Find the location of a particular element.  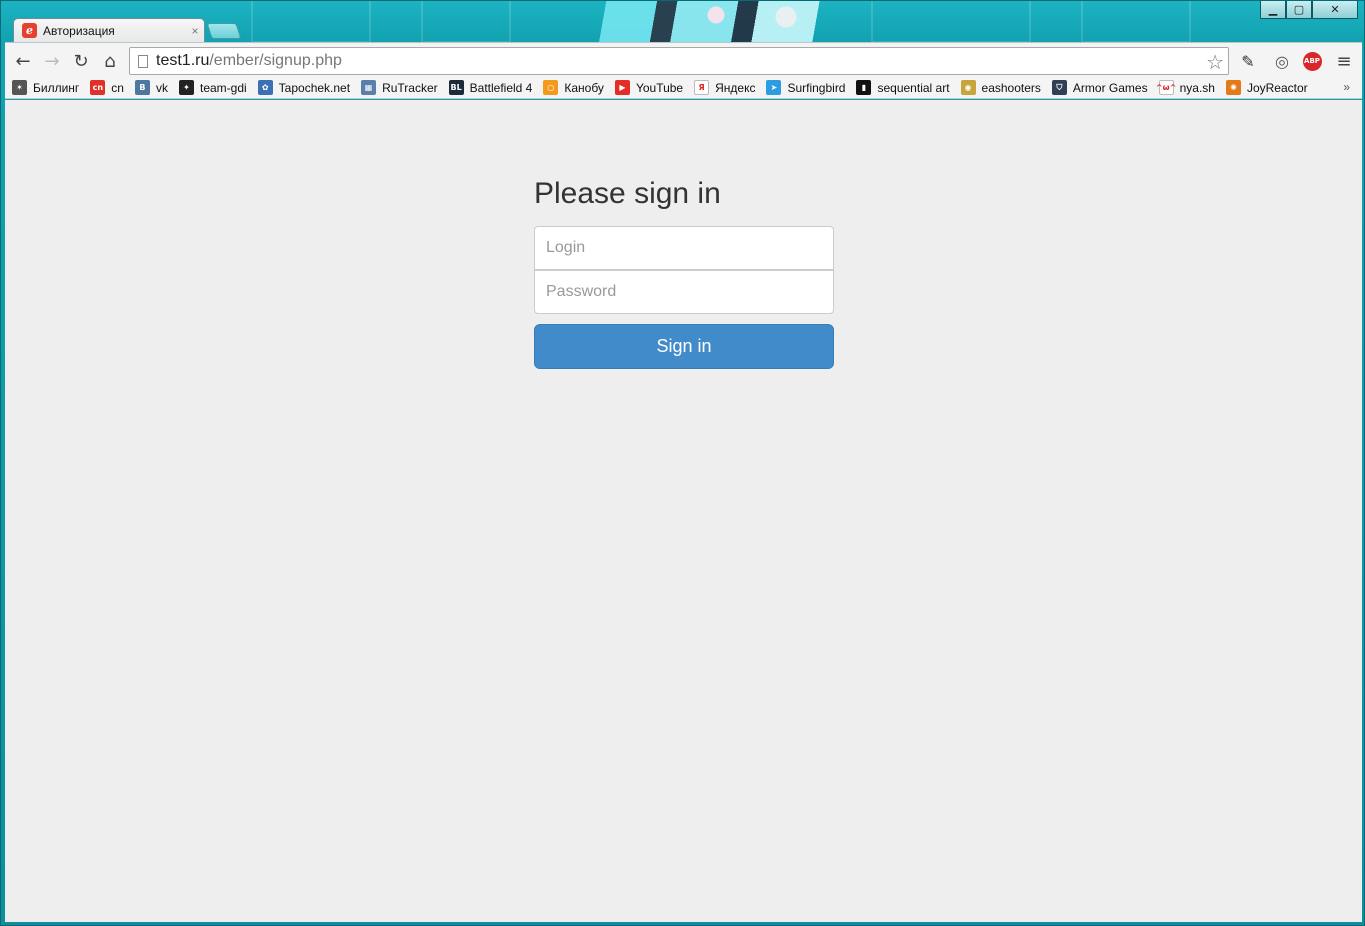

theme-artwork is located at coordinates (706, 22).